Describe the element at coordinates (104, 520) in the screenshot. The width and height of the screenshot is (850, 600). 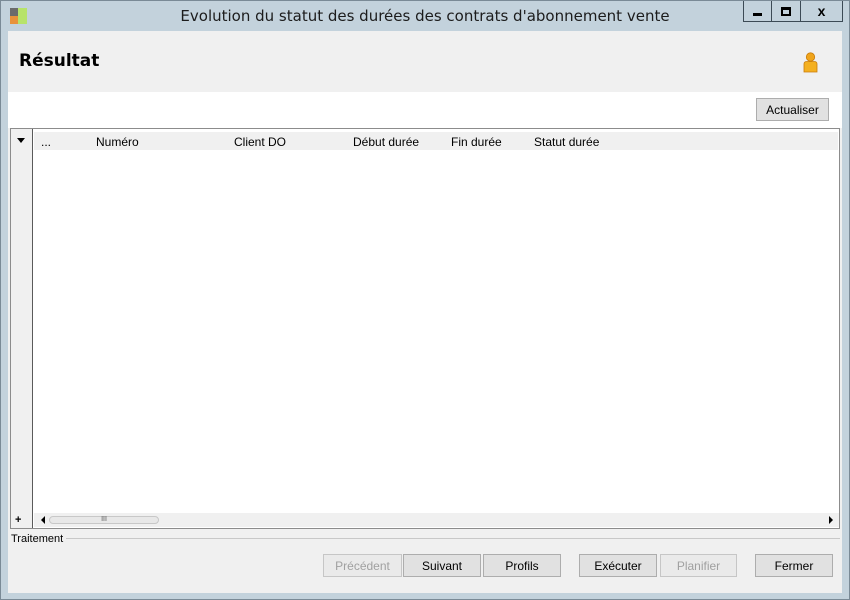
I see `scrollbar-thumb: III` at that location.